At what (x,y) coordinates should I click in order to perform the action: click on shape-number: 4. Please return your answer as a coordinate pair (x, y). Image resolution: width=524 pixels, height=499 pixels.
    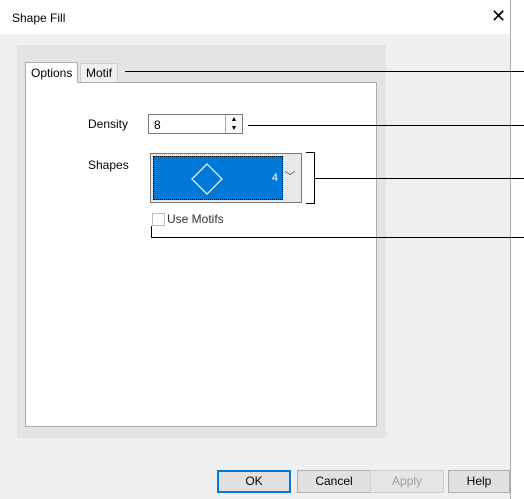
    Looking at the image, I should click on (274, 178).